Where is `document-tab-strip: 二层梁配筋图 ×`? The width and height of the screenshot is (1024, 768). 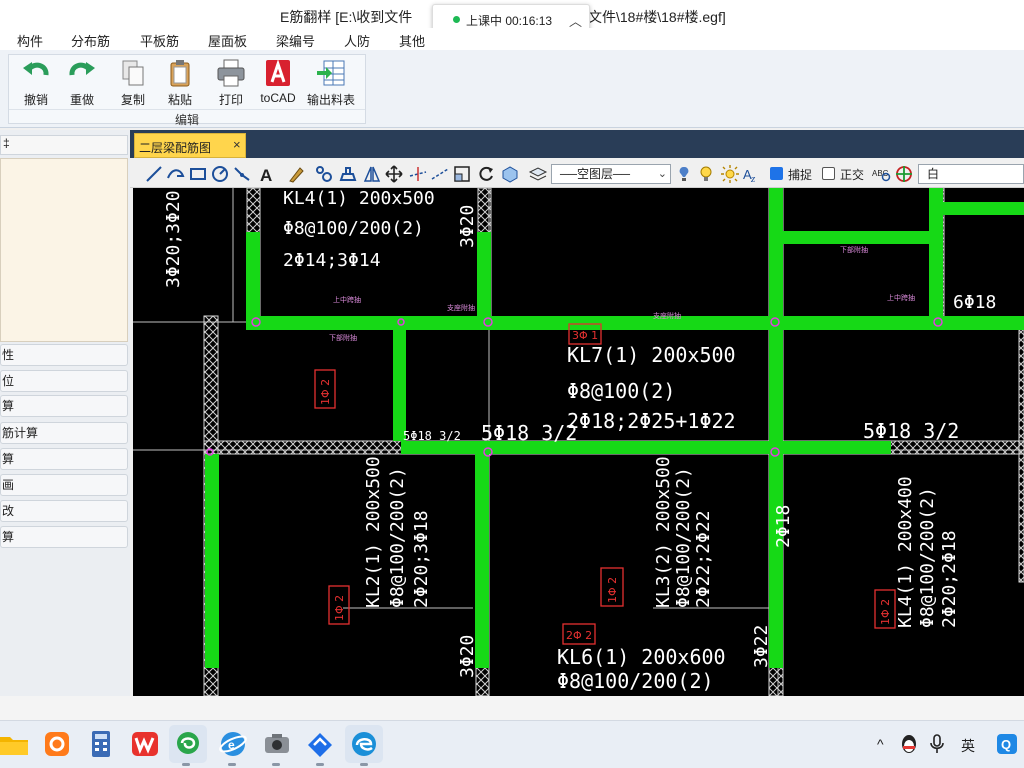 document-tab-strip: 二层梁配筋图 × is located at coordinates (577, 144).